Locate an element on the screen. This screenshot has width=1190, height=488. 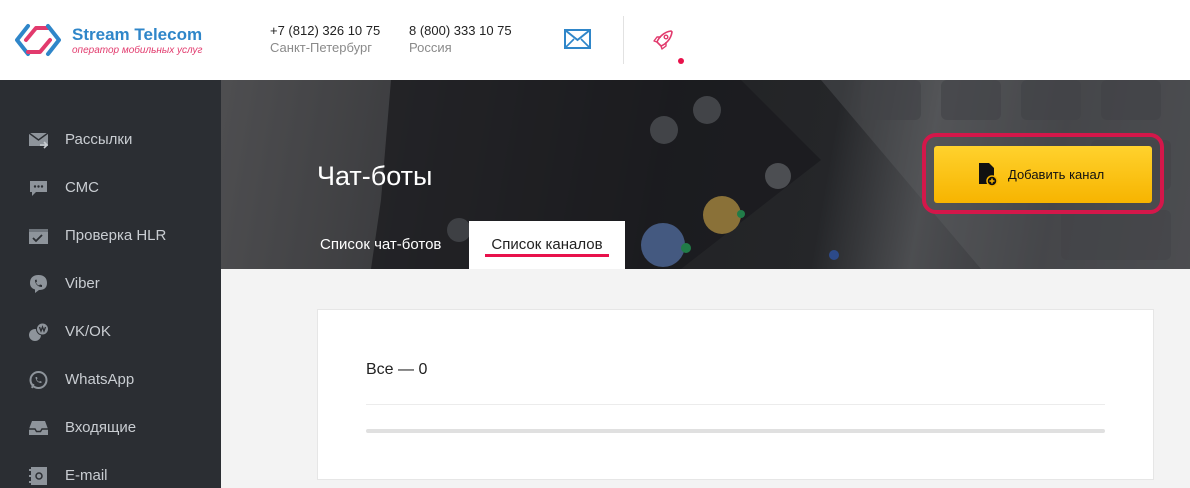
sidebar-item-hlr: Проверка HLR is located at coordinates (110, 236).